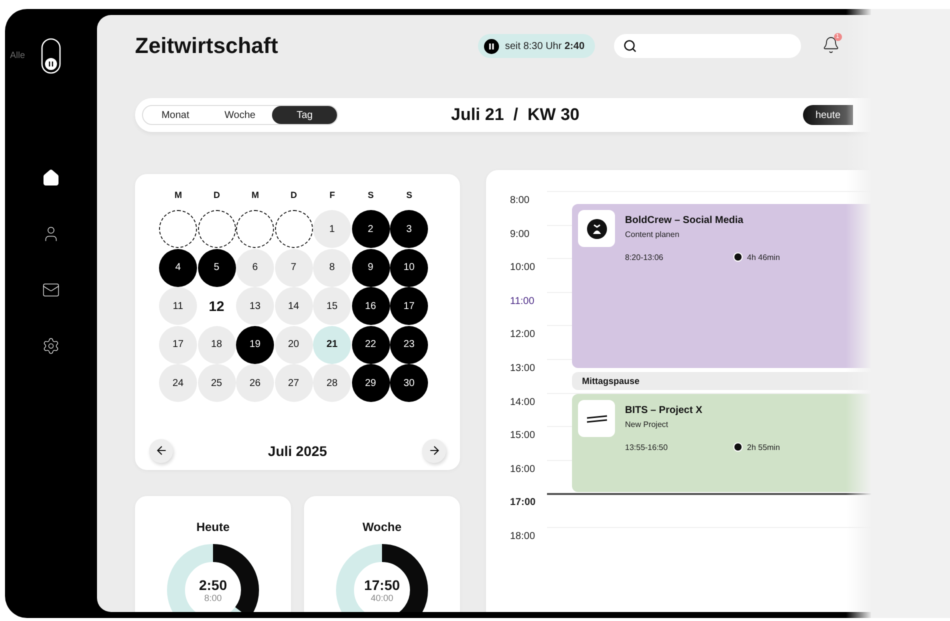 Image resolution: width=950 pixels, height=621 pixels. What do you see at coordinates (371, 267) in the screenshot?
I see `calendar-day: 9` at bounding box center [371, 267].